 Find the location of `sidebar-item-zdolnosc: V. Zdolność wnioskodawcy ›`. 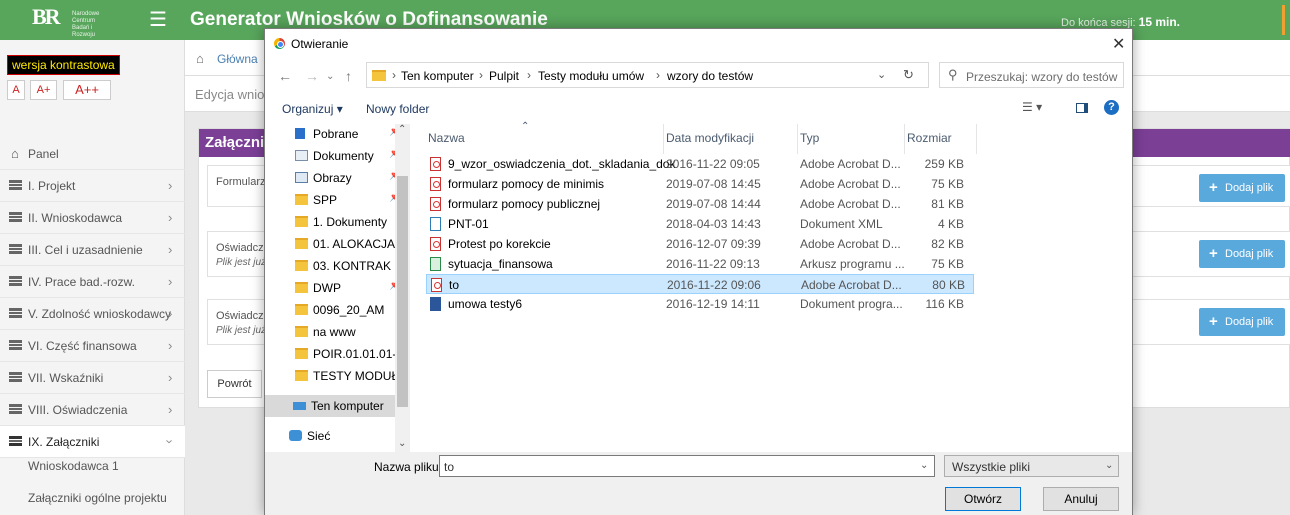

sidebar-item-zdolnosc: V. Zdolność wnioskodawcy › is located at coordinates (92, 314).